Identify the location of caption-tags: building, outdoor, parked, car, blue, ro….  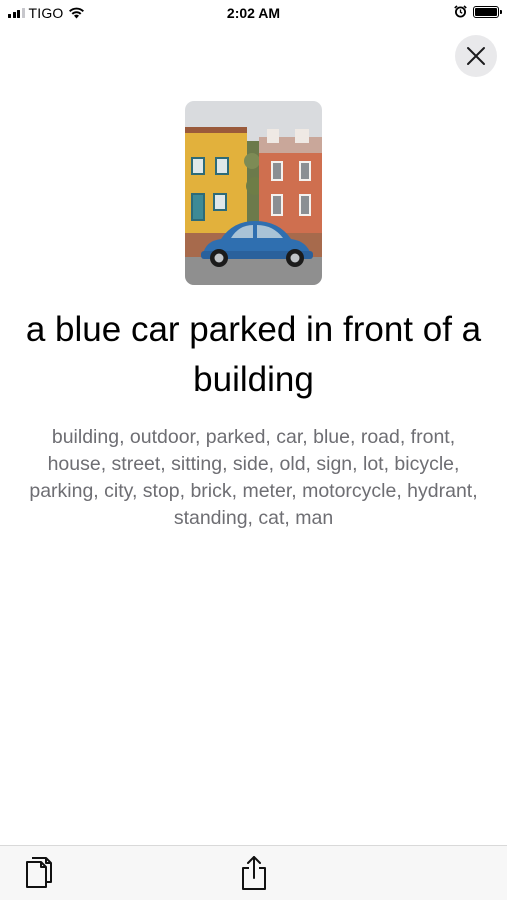
(253, 477).